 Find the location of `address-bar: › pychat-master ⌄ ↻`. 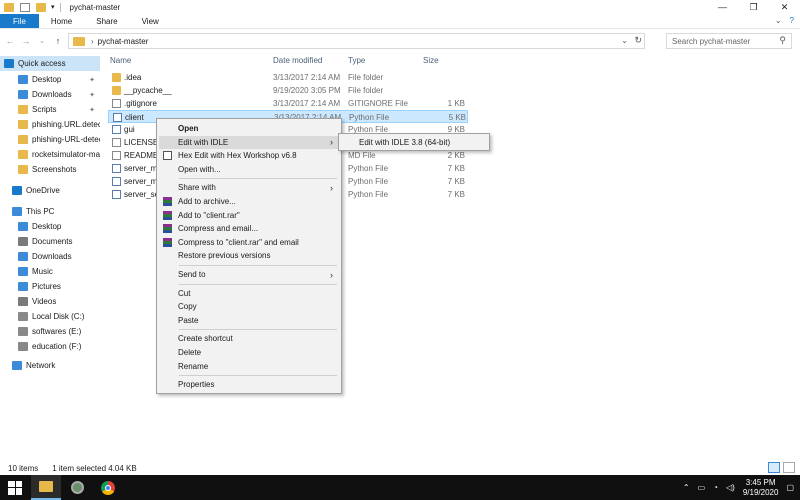

address-bar: › pychat-master ⌄ ↻ is located at coordinates (356, 41).